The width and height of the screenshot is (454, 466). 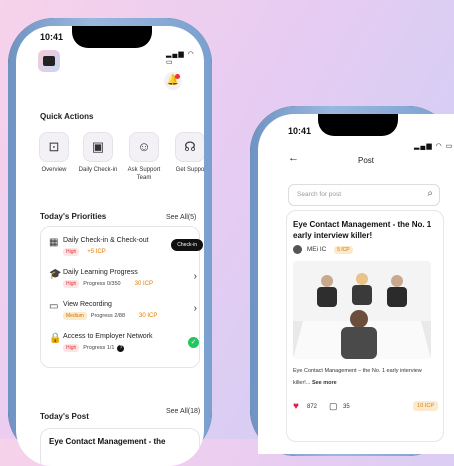 I want to click on support-team-icon: ☺, so click(x=144, y=147).